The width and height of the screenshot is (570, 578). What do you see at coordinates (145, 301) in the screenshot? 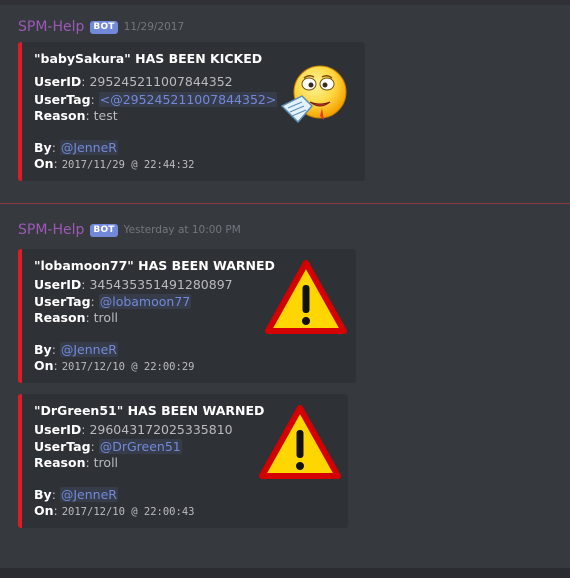
I see `user-mention: @lobamoon77` at bounding box center [145, 301].